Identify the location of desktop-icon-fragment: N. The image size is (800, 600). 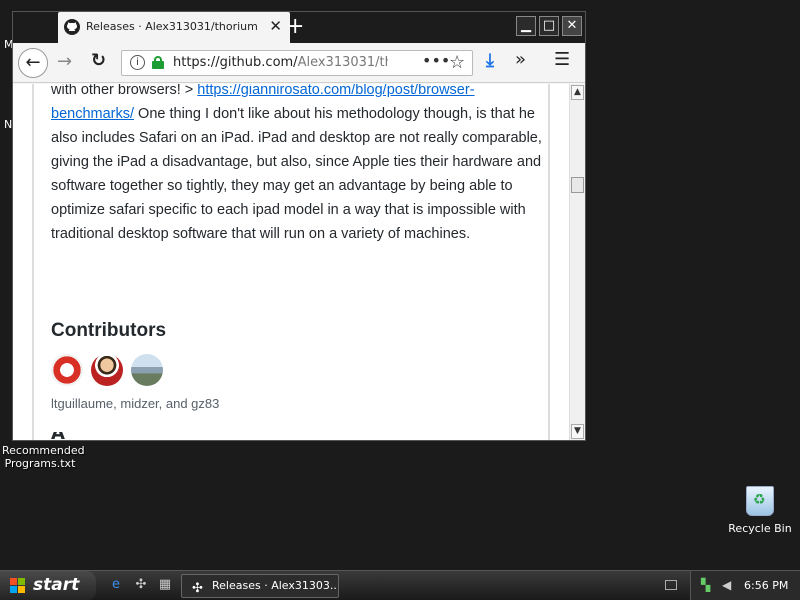
(8, 124).